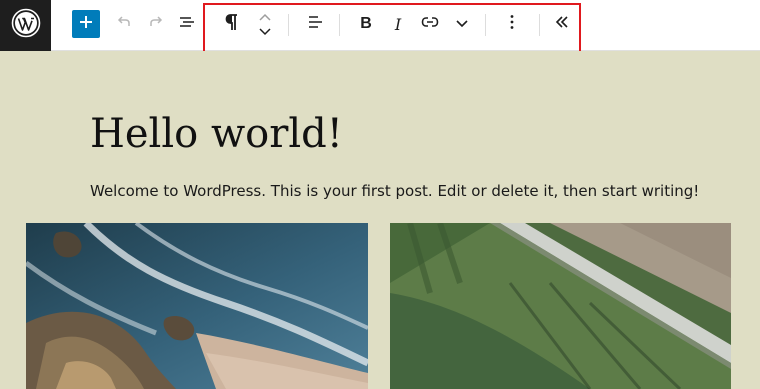  I want to click on block-type-button, so click(232, 24).